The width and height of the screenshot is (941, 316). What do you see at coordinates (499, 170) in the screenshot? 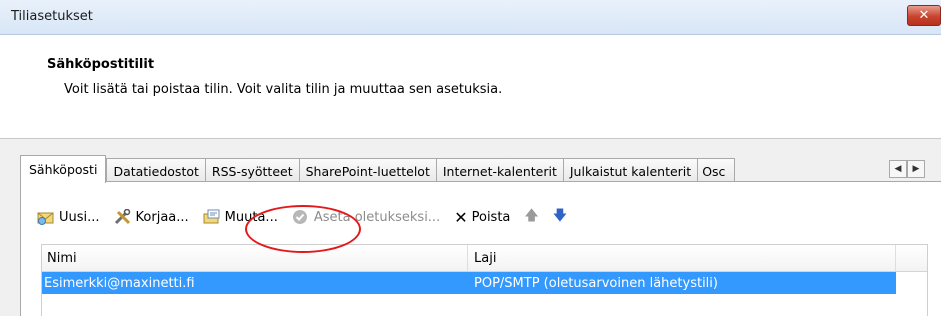
I see `tab-internet-calendars: Internet-kalenterit` at bounding box center [499, 170].